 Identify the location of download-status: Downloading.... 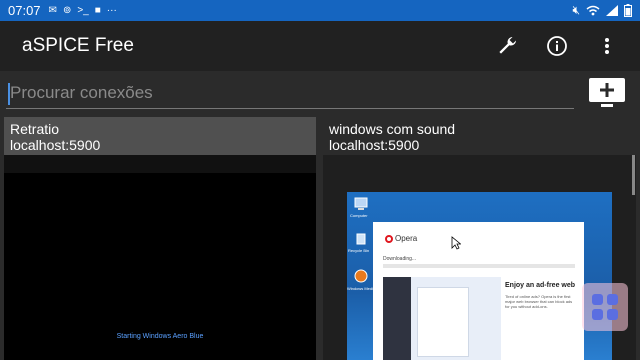
(400, 259).